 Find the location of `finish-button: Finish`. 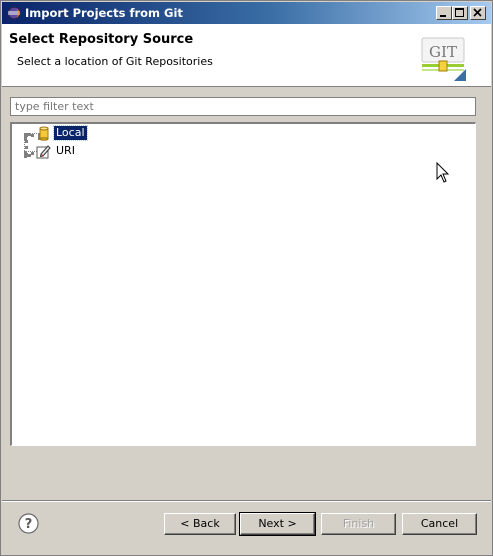

finish-button: Finish is located at coordinates (358, 524).